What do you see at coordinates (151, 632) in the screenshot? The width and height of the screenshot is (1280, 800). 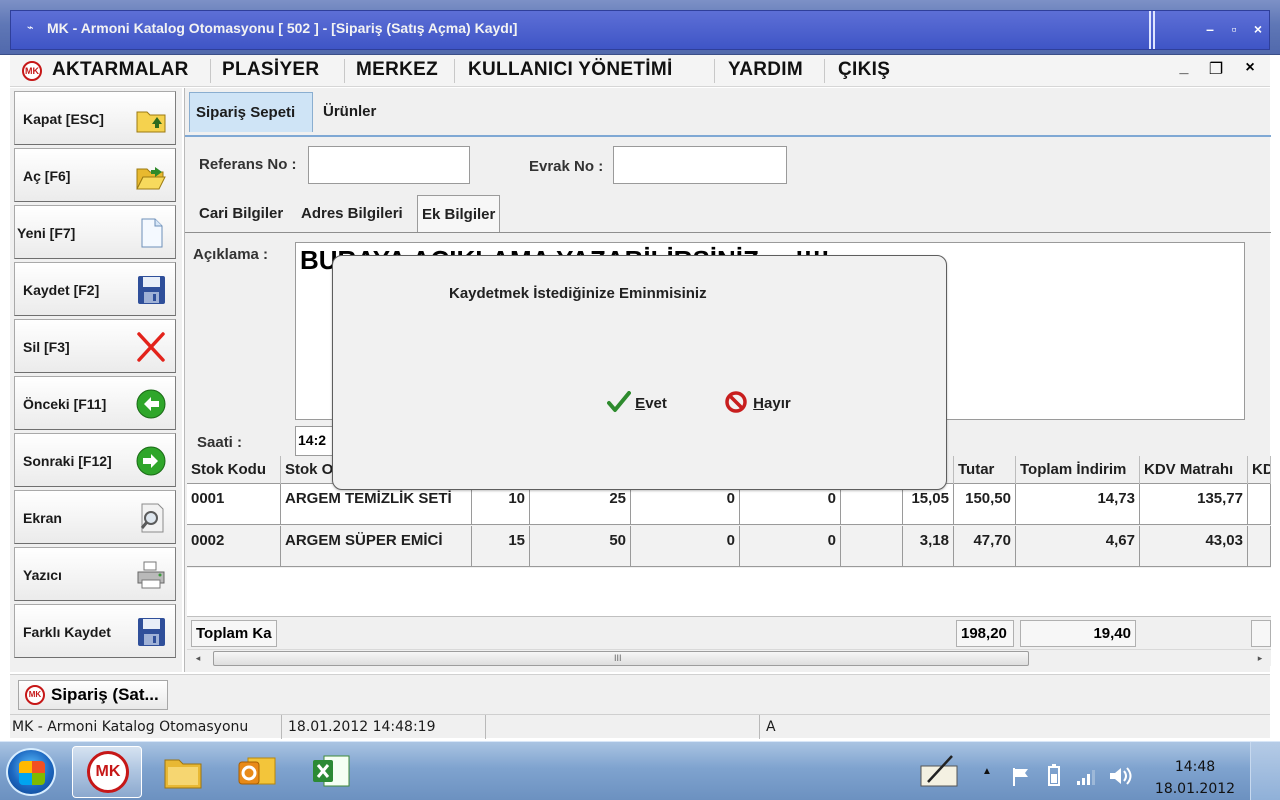 I see `floppy-disk-icon` at bounding box center [151, 632].